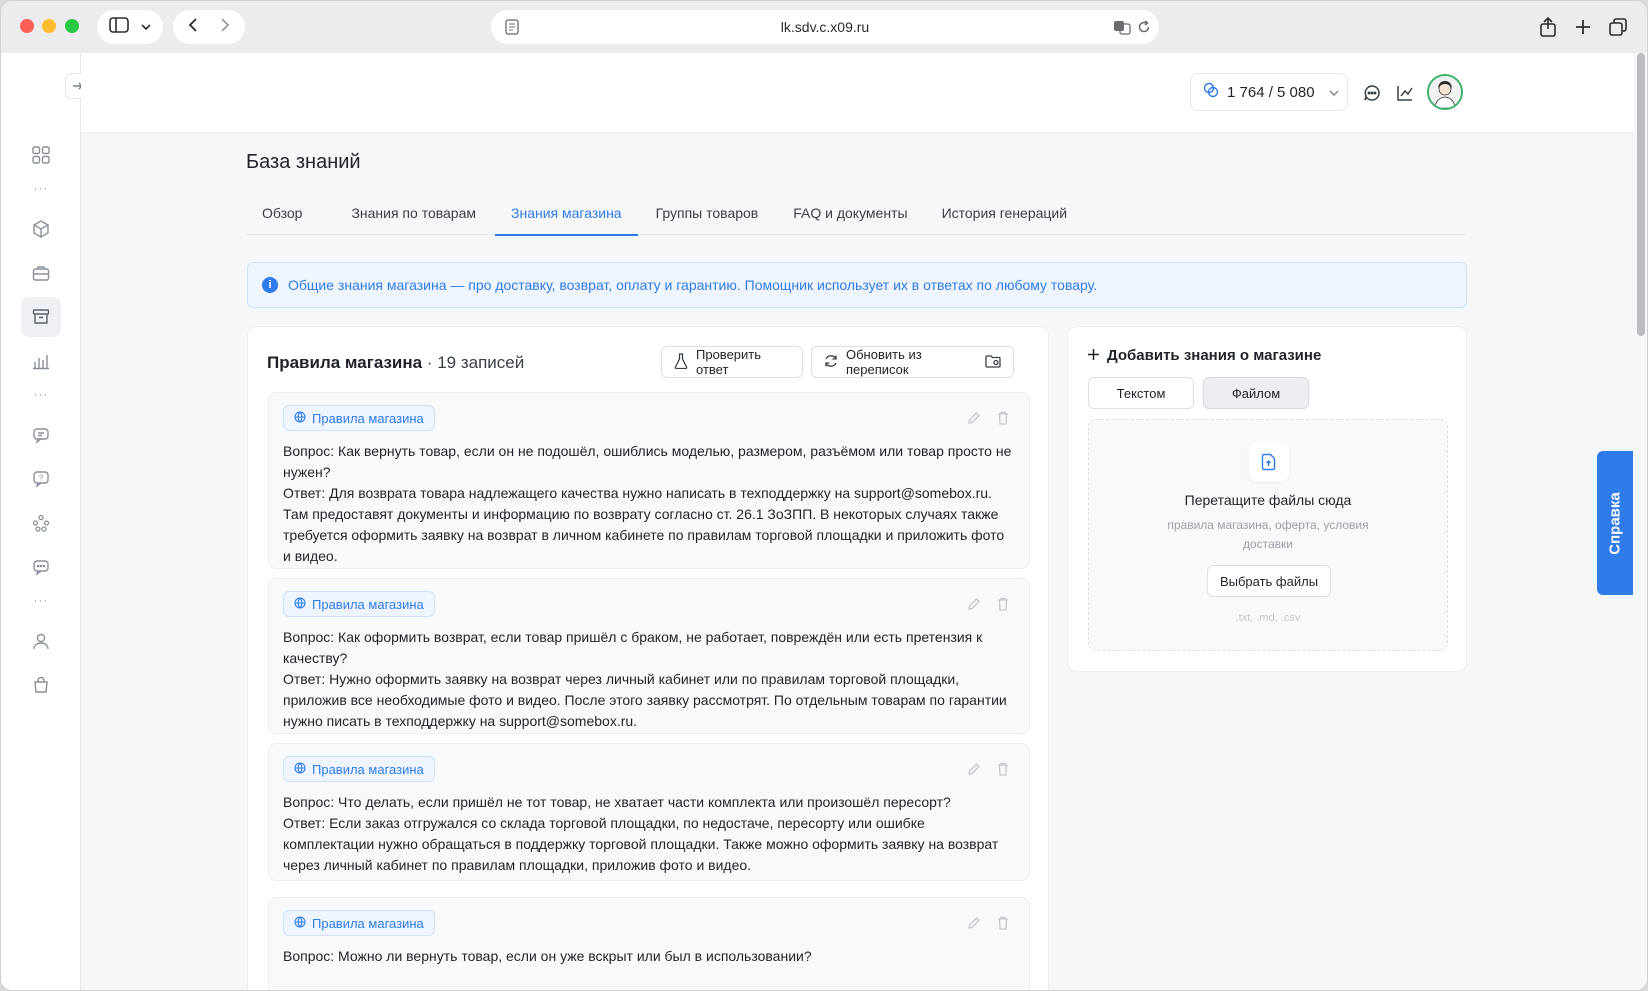  What do you see at coordinates (566, 218) in the screenshot?
I see `tab-store-knowledge: Знания магазина` at bounding box center [566, 218].